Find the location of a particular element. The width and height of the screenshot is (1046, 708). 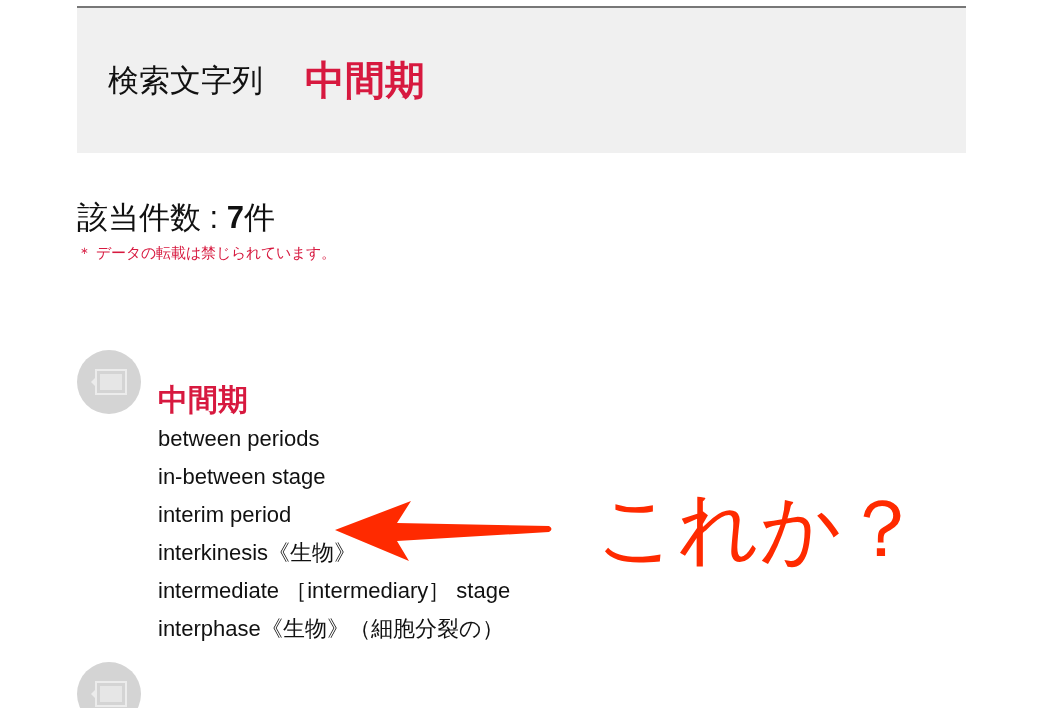

search-term: 中間期 is located at coordinates (365, 80).